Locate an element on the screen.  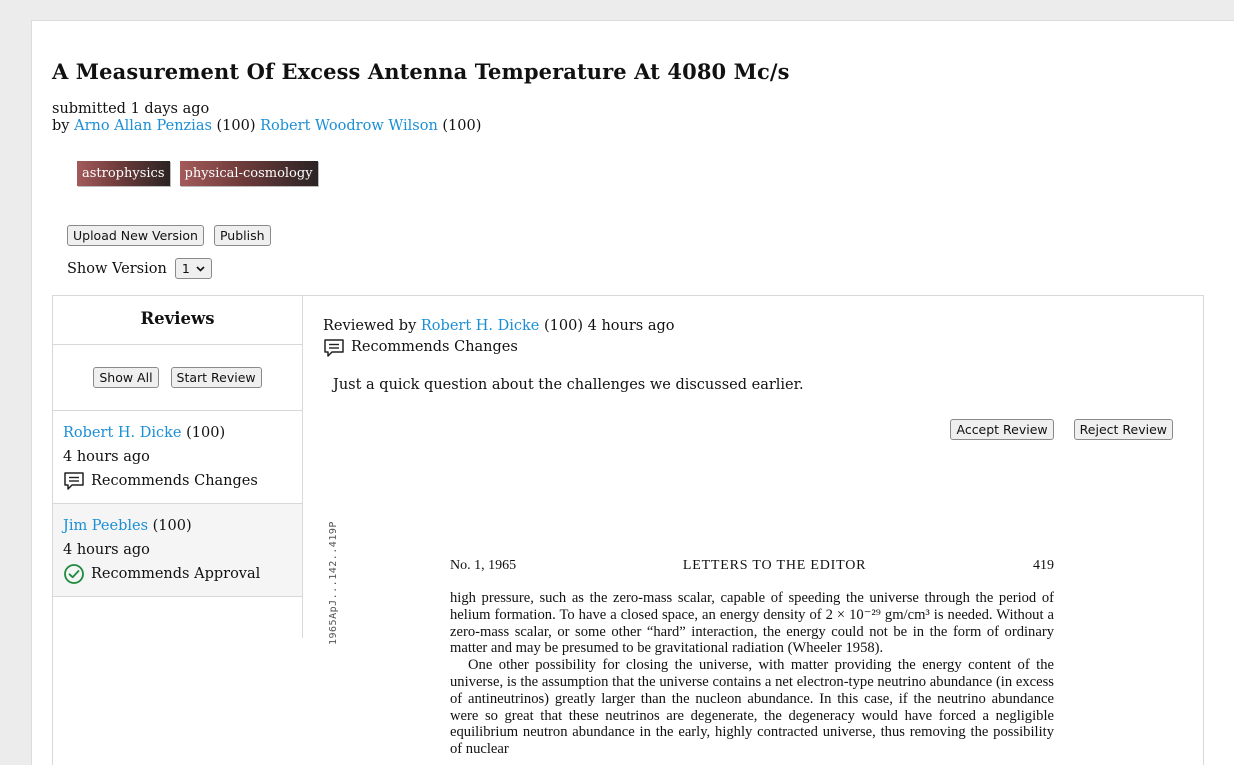
review-status-label: Recommends Approval is located at coordinates (176, 574).